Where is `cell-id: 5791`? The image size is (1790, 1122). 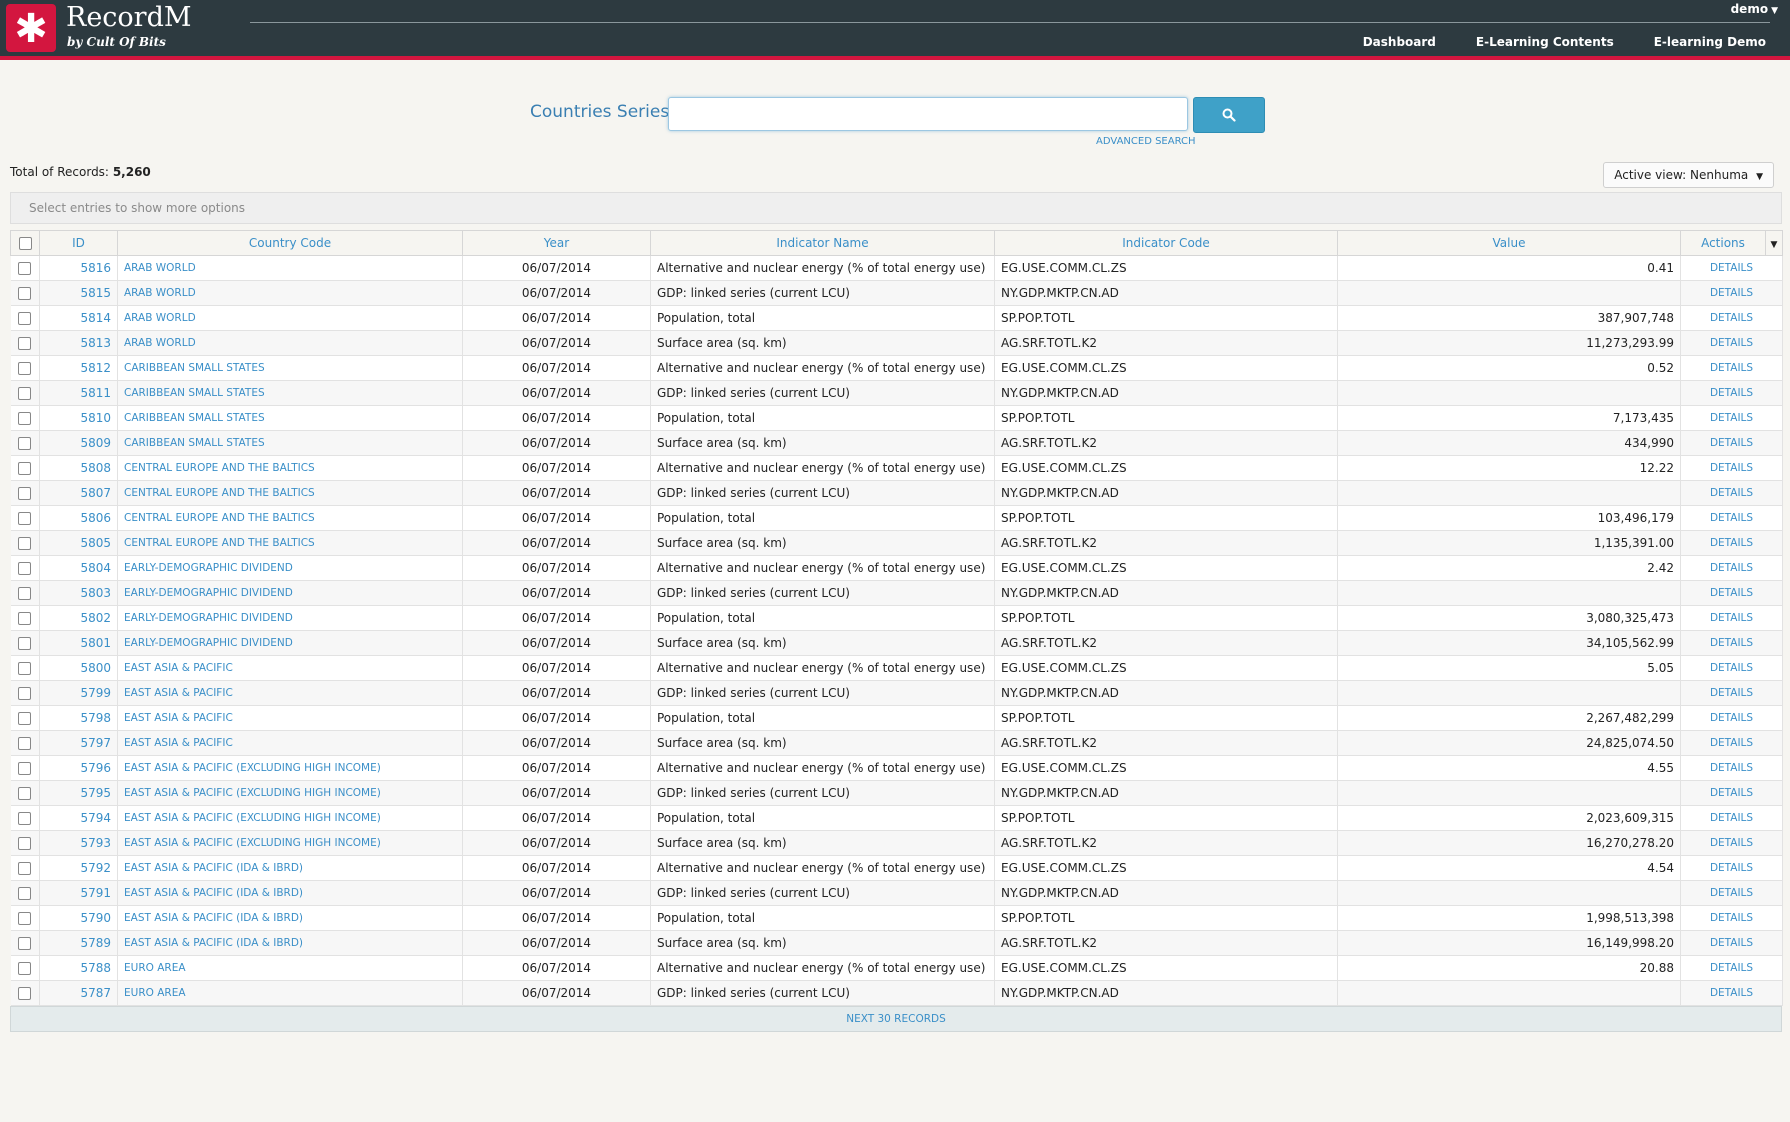 cell-id: 5791 is located at coordinates (78, 893).